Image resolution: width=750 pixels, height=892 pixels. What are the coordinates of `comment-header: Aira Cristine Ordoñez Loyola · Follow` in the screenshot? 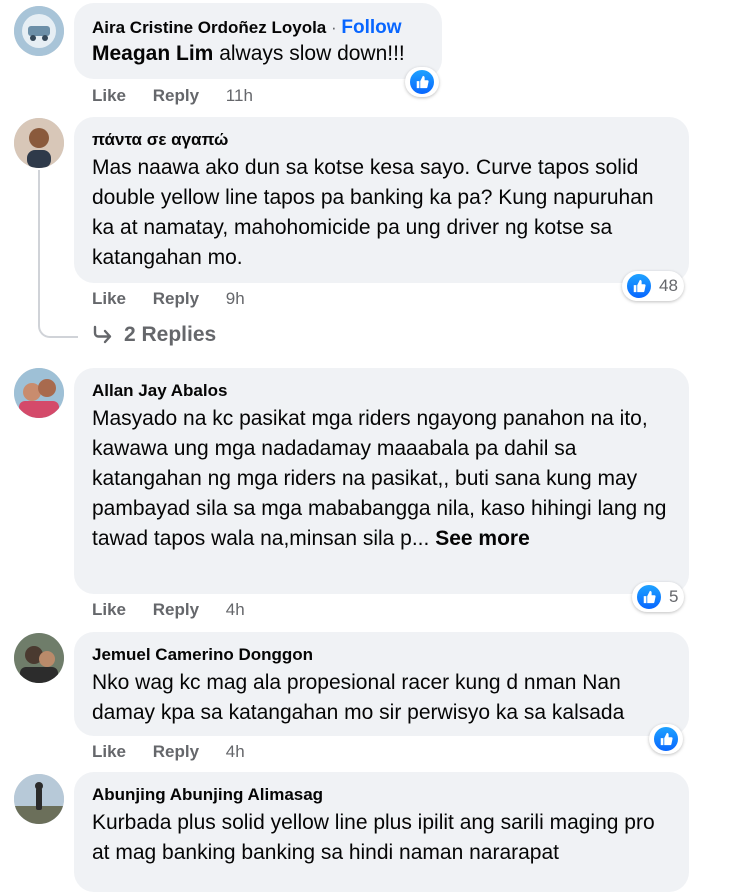 It's located at (258, 28).